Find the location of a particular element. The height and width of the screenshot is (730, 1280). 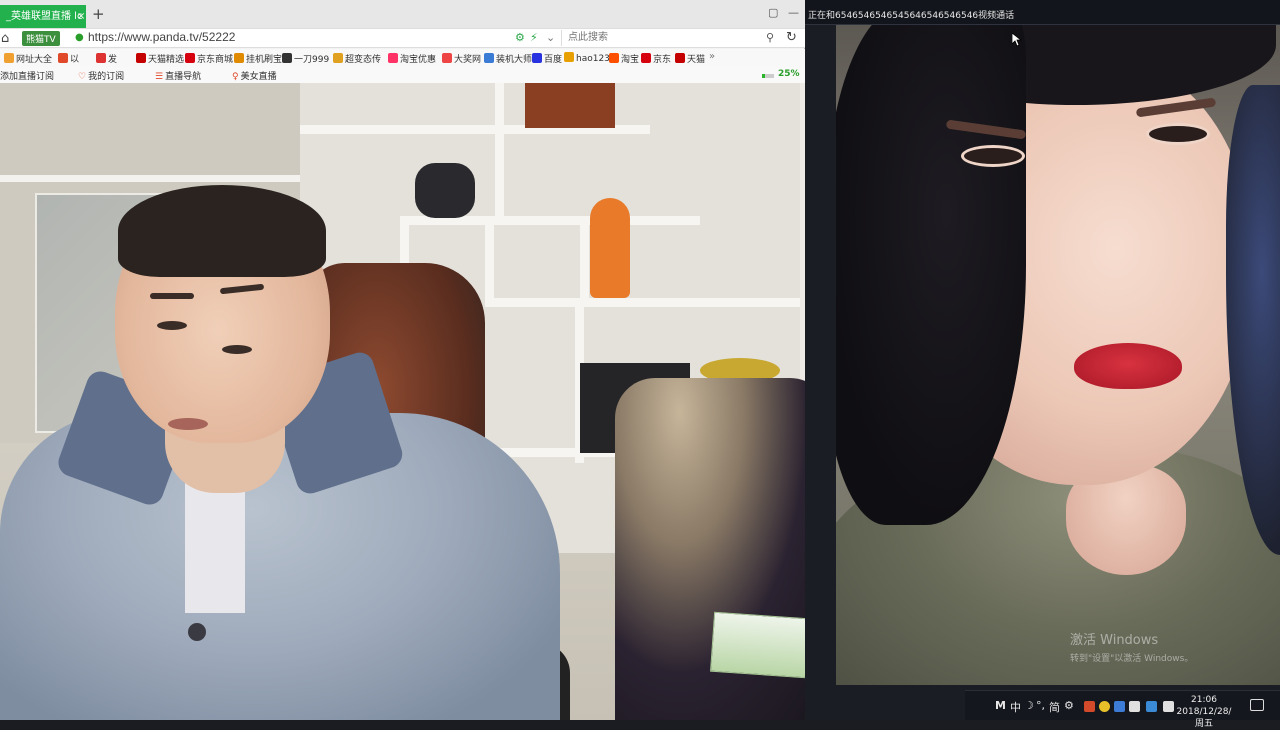

bookmark-item: 挂机刷宝 is located at coordinates (258, 58).